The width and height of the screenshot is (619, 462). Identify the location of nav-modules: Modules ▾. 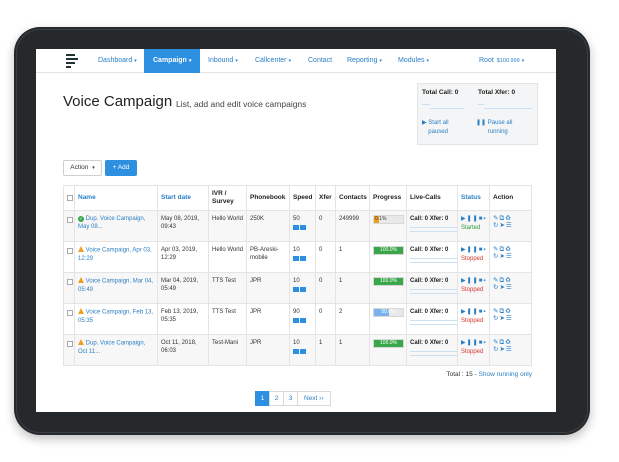
(413, 61).